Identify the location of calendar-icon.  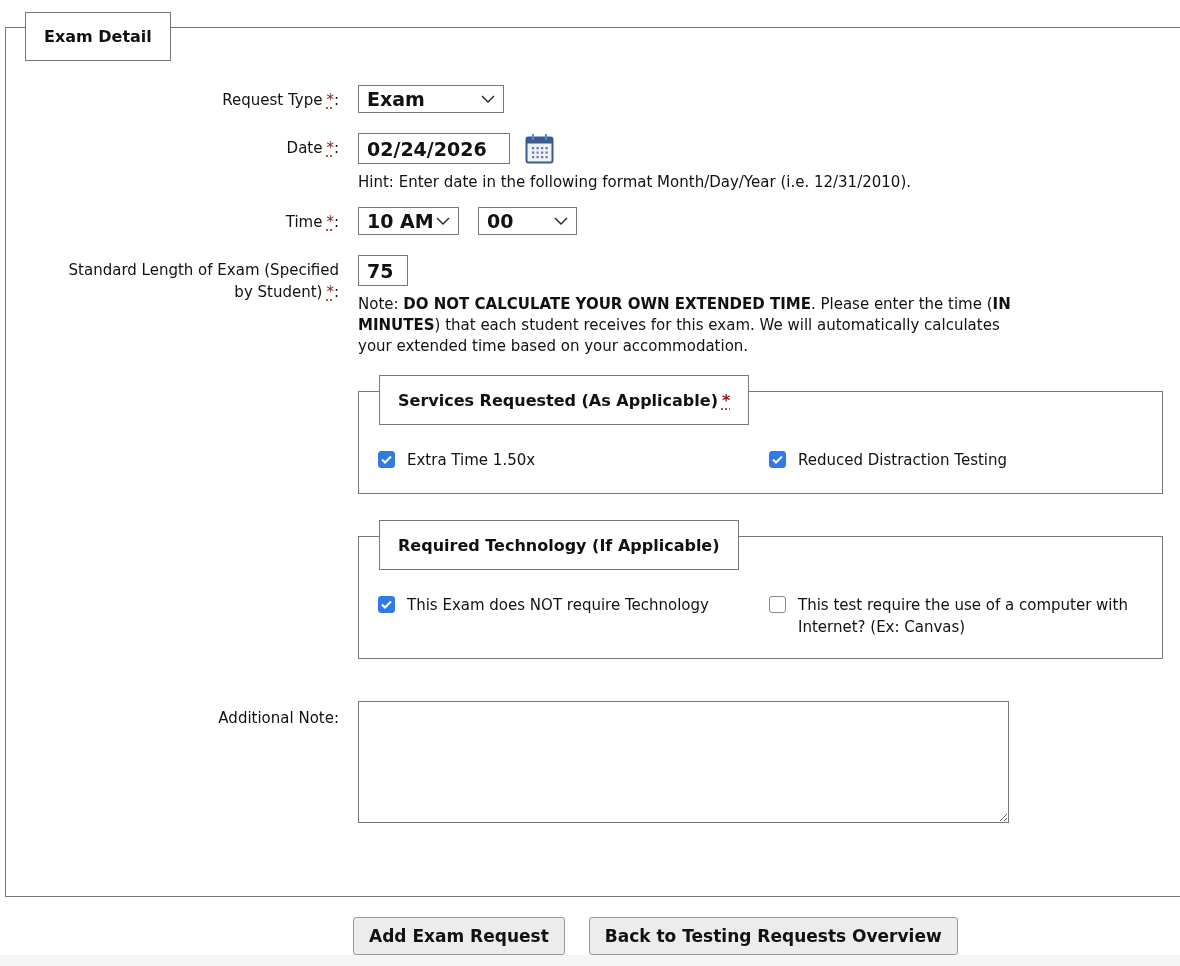
(539, 148).